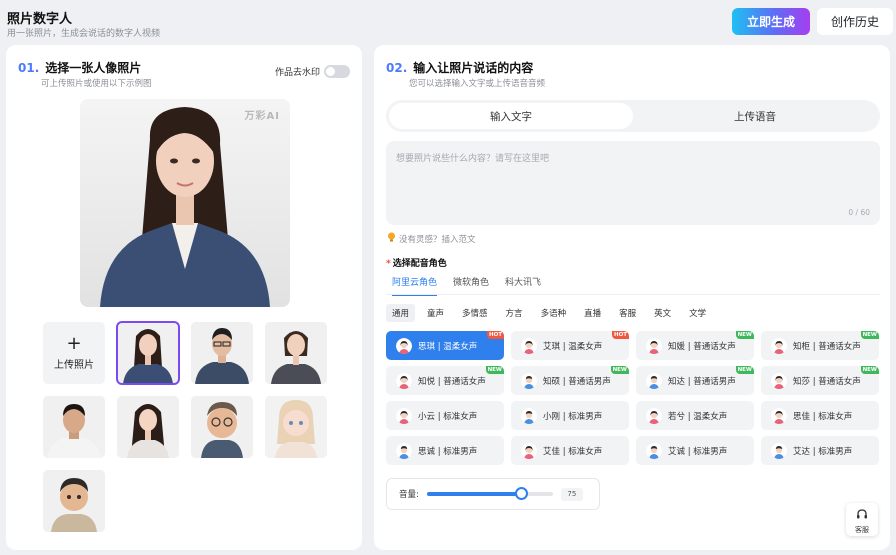 This screenshot has height=555, width=896. Describe the element at coordinates (827, 381) in the screenshot. I see `voice-option-label: 知莎 | 普通话女声` at that location.